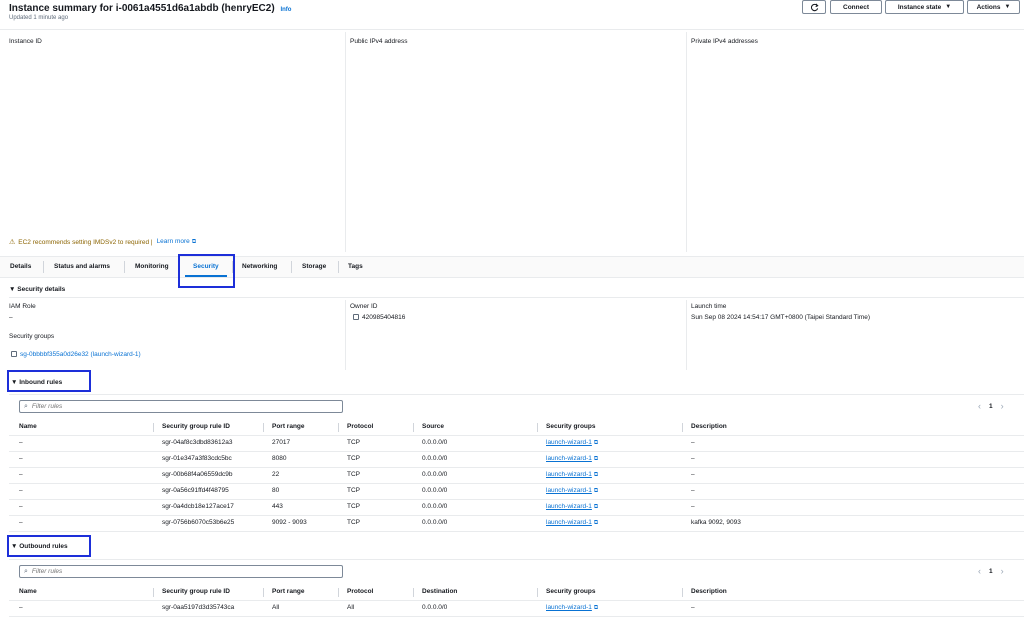  What do you see at coordinates (993, 7) in the screenshot?
I see `actions-button: Actions ▼` at bounding box center [993, 7].